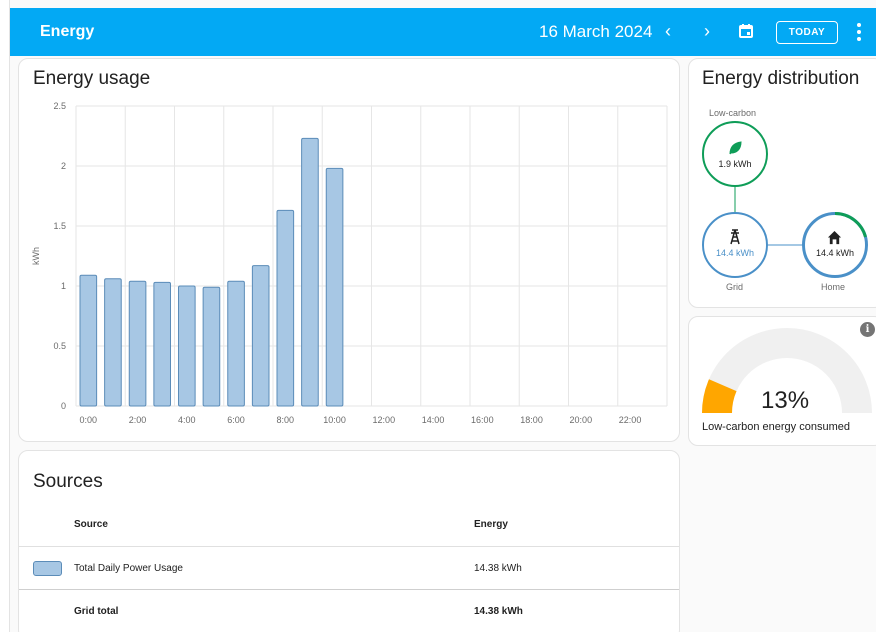  What do you see at coordinates (138, 420) in the screenshot?
I see `x-tick-label: 2:00` at bounding box center [138, 420].